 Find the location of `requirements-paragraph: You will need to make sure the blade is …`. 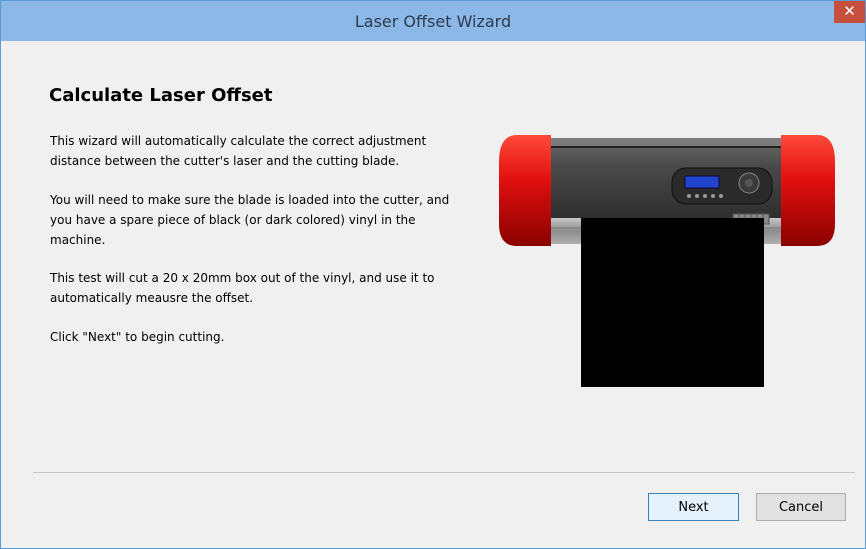

requirements-paragraph: You will need to make sure the blade is … is located at coordinates (250, 220).